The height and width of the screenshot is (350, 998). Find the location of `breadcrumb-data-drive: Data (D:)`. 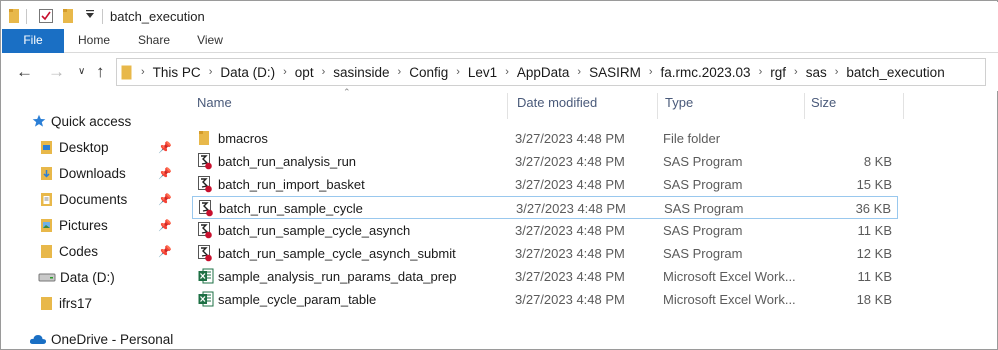

breadcrumb-data-drive: Data (D:) is located at coordinates (247, 72).